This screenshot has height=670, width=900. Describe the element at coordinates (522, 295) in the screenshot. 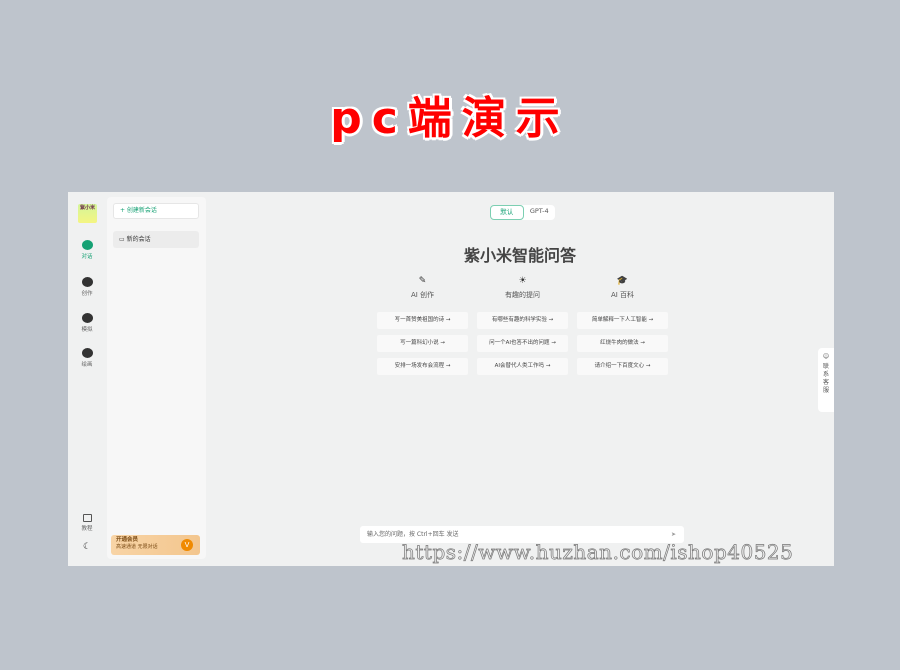

I see `column-heading: 有趣的提问` at that location.